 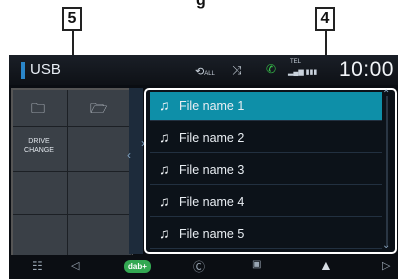 I want to click on list-item: ♫ File name 1, so click(x=266, y=106).